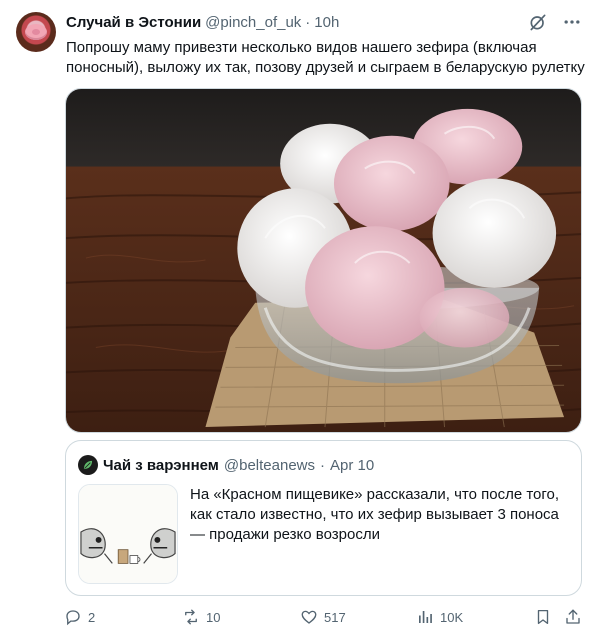  I want to click on author-handle: @pinch_of_uk, so click(253, 22).